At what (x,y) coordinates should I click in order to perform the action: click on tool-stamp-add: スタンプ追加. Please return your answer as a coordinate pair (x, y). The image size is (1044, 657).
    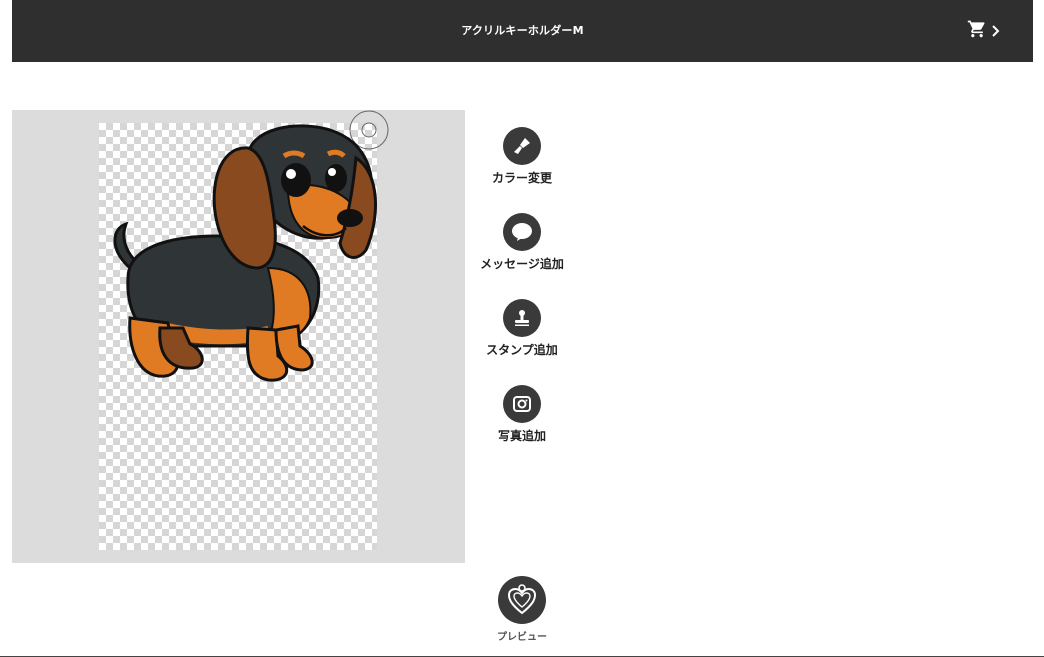
    Looking at the image, I should click on (522, 328).